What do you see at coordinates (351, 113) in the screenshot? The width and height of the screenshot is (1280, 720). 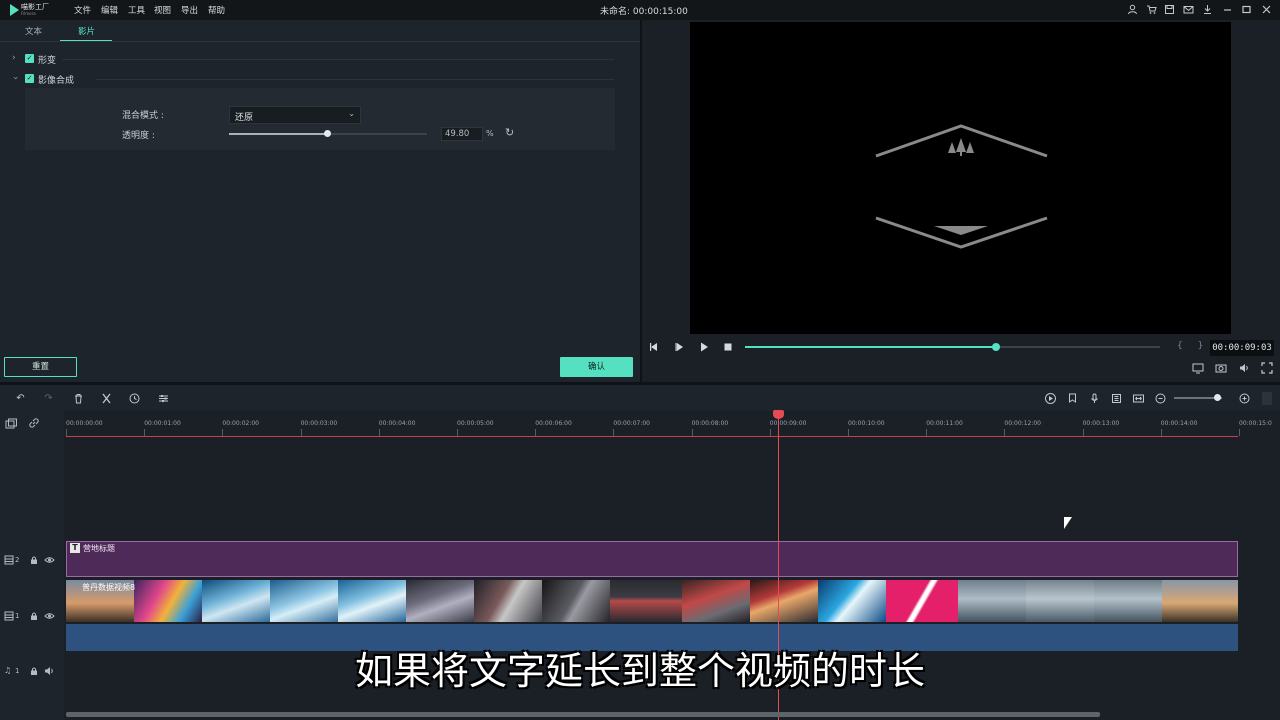 I see `chevron-down-icon: ⌄` at bounding box center [351, 113].